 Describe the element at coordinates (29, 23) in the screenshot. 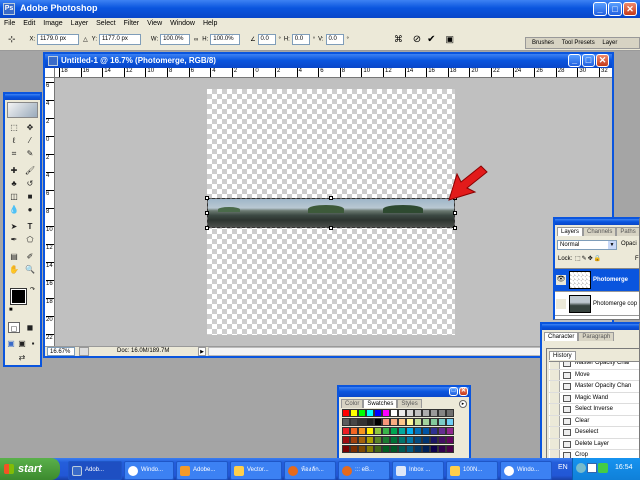

I see `menu-edit: Edit` at that location.